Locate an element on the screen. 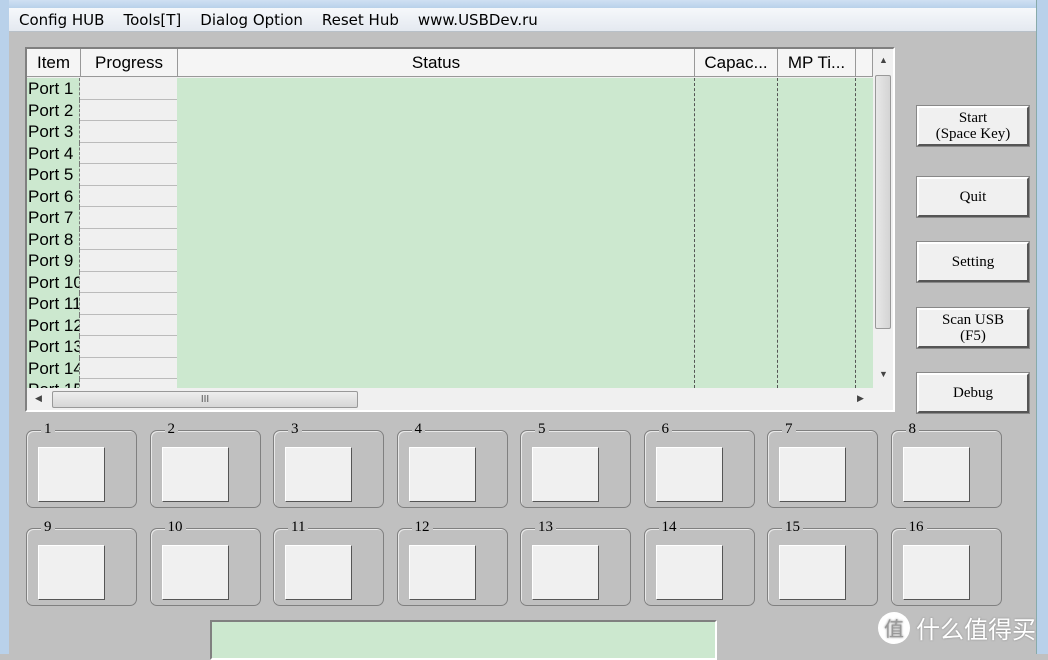 The image size is (1048, 660). table-row: Port 7 is located at coordinates (450, 218).